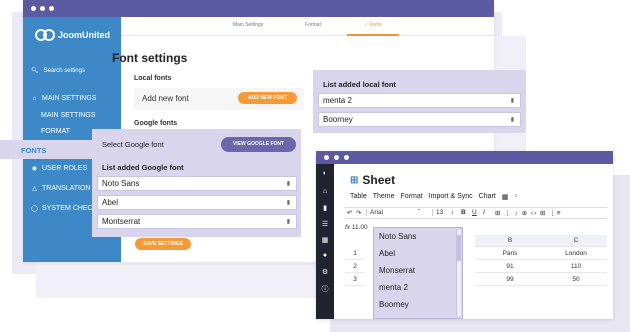 The width and height of the screenshot is (630, 332). I want to click on file-icon: ▮, so click(325, 208).